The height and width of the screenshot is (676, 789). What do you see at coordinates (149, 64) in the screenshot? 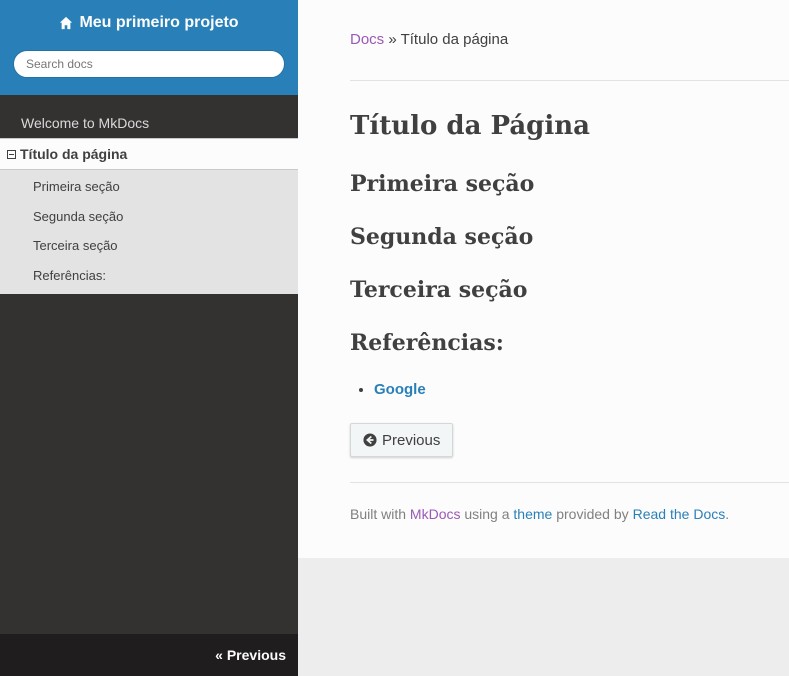
I see `search-input` at bounding box center [149, 64].